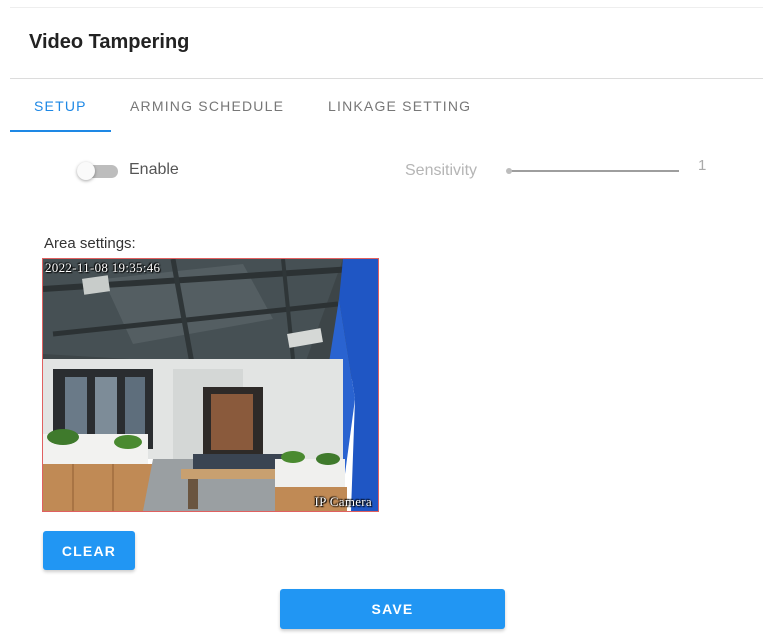 The image size is (763, 644). I want to click on sensitivity-slider, so click(591, 171).